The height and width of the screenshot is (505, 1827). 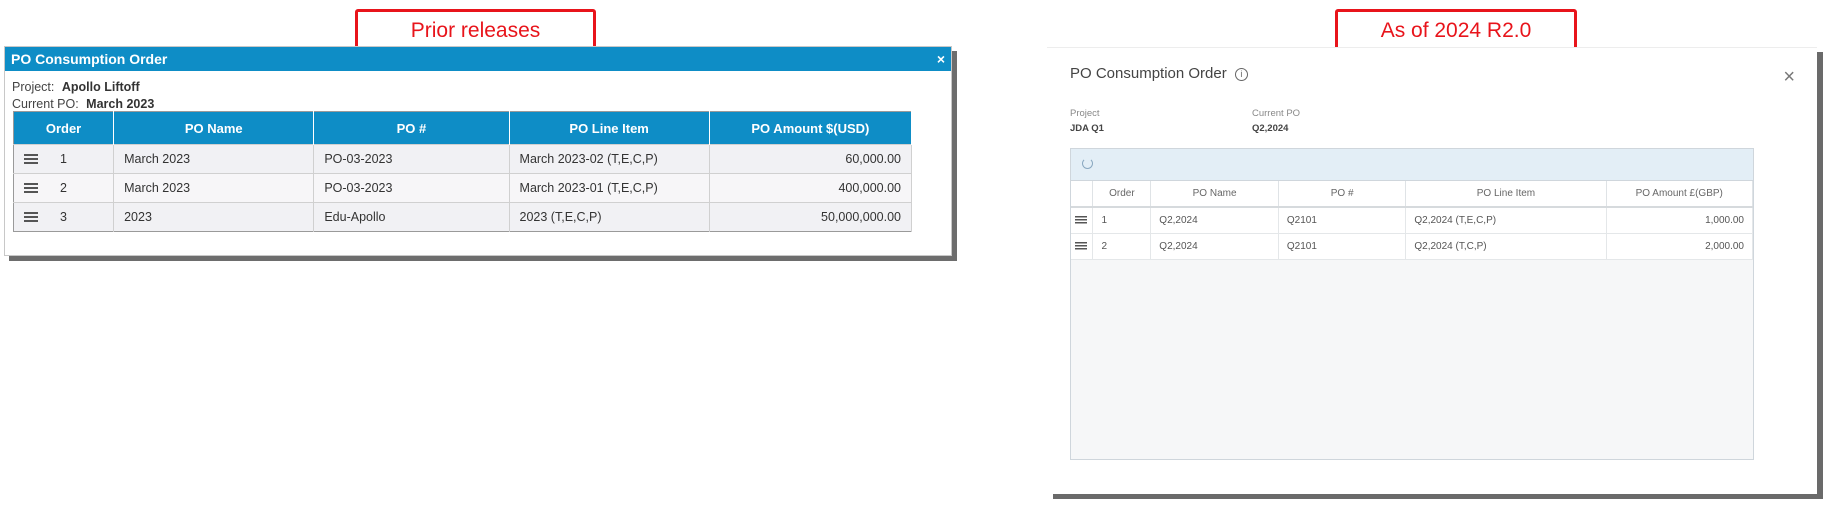 I want to click on order-cell: 3, so click(x=64, y=217).